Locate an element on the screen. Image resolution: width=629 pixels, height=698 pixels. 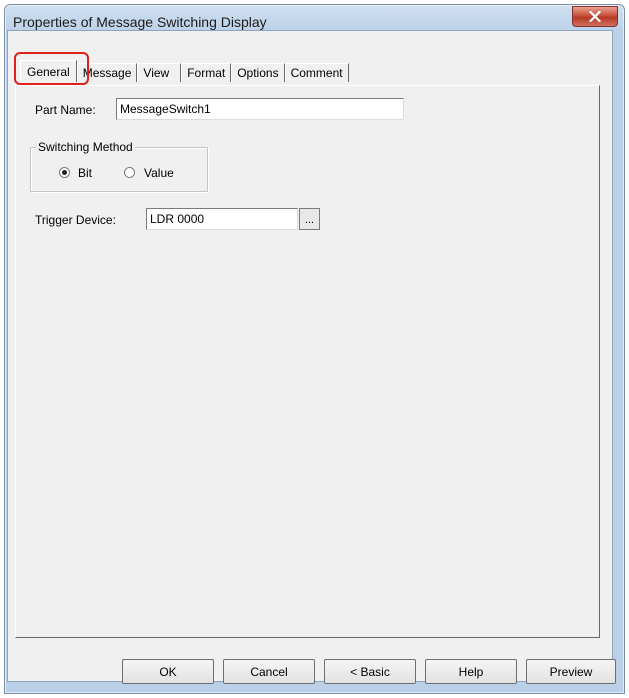
close-button is located at coordinates (595, 16).